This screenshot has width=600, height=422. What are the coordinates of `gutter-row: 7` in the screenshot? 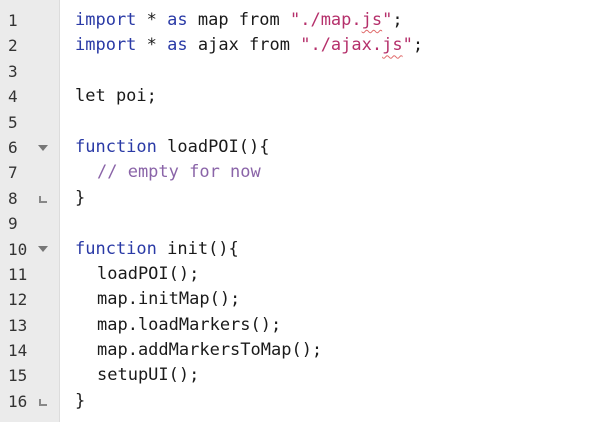 It's located at (29, 172).